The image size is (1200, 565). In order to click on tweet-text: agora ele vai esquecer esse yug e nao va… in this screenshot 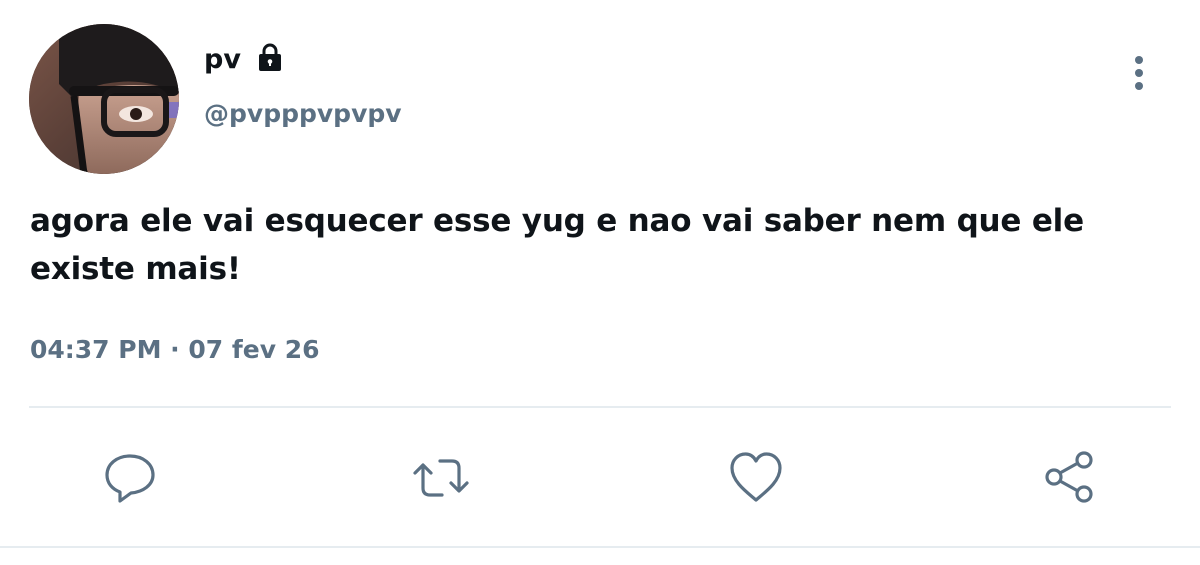, I will do `click(557, 245)`.